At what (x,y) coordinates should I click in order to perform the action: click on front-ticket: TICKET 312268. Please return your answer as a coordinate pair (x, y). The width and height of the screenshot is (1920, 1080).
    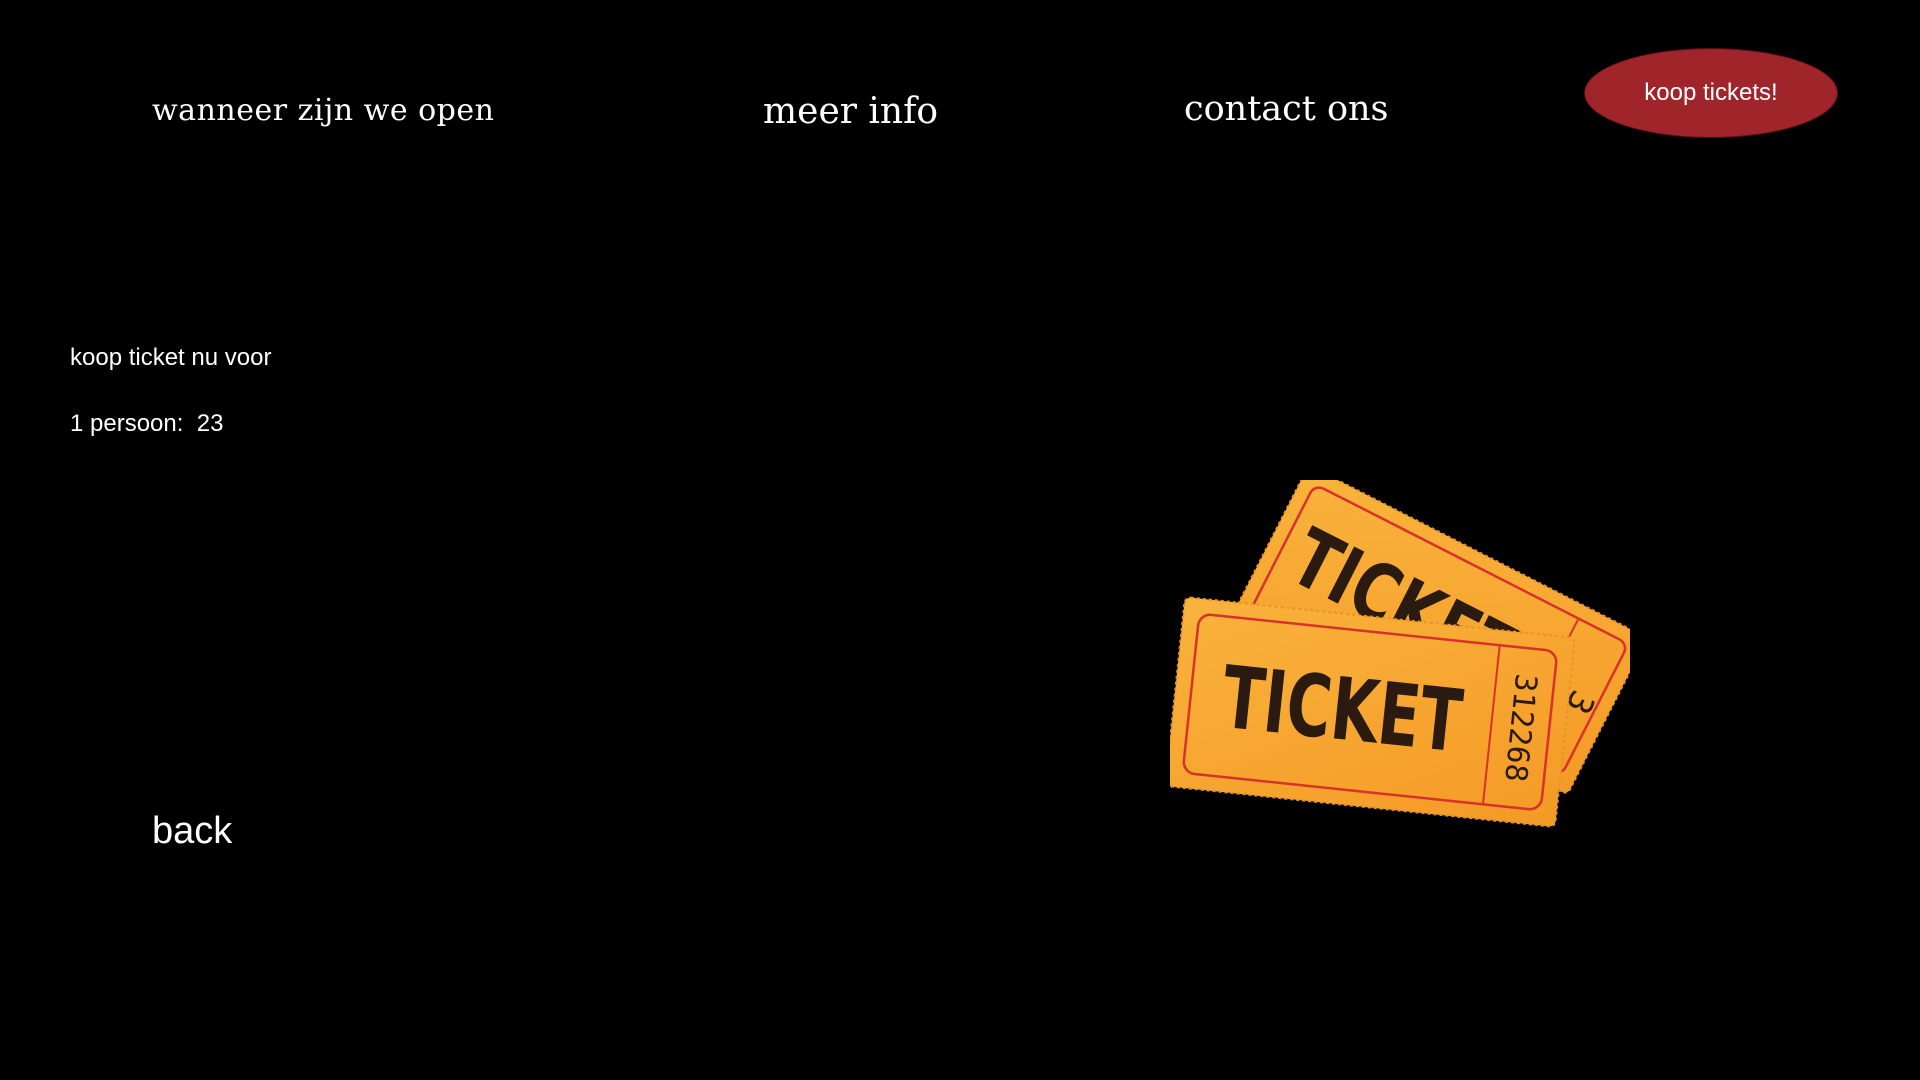
    Looking at the image, I should click on (1373, 712).